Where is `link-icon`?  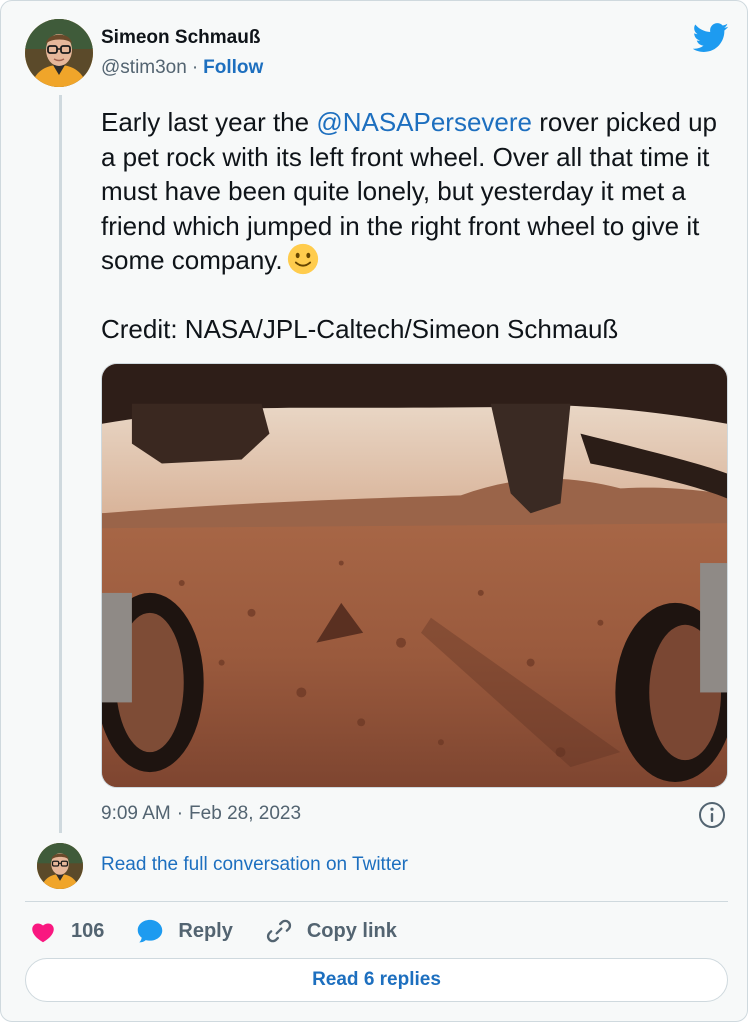
link-icon is located at coordinates (278, 931).